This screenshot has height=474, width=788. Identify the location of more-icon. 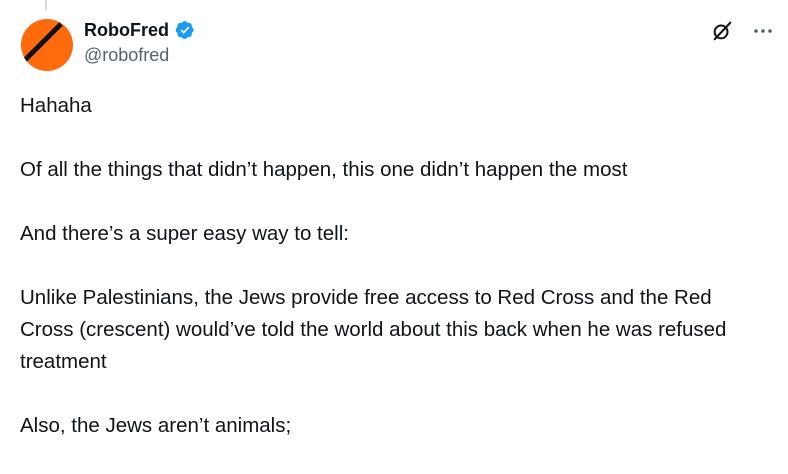
(763, 31).